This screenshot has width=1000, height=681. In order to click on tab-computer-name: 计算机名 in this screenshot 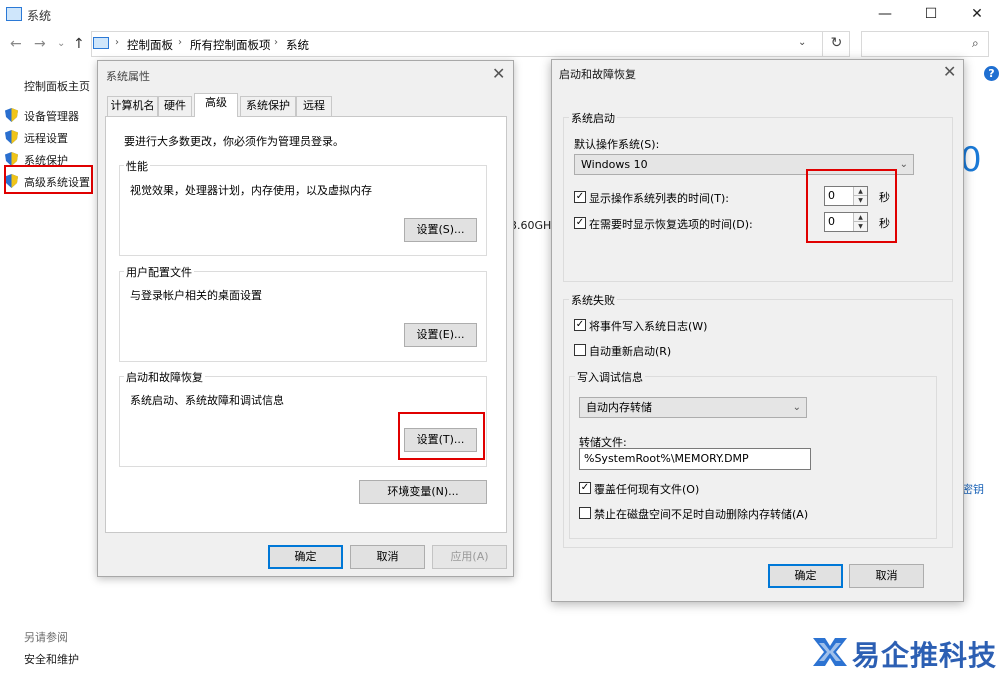, I will do `click(132, 106)`.